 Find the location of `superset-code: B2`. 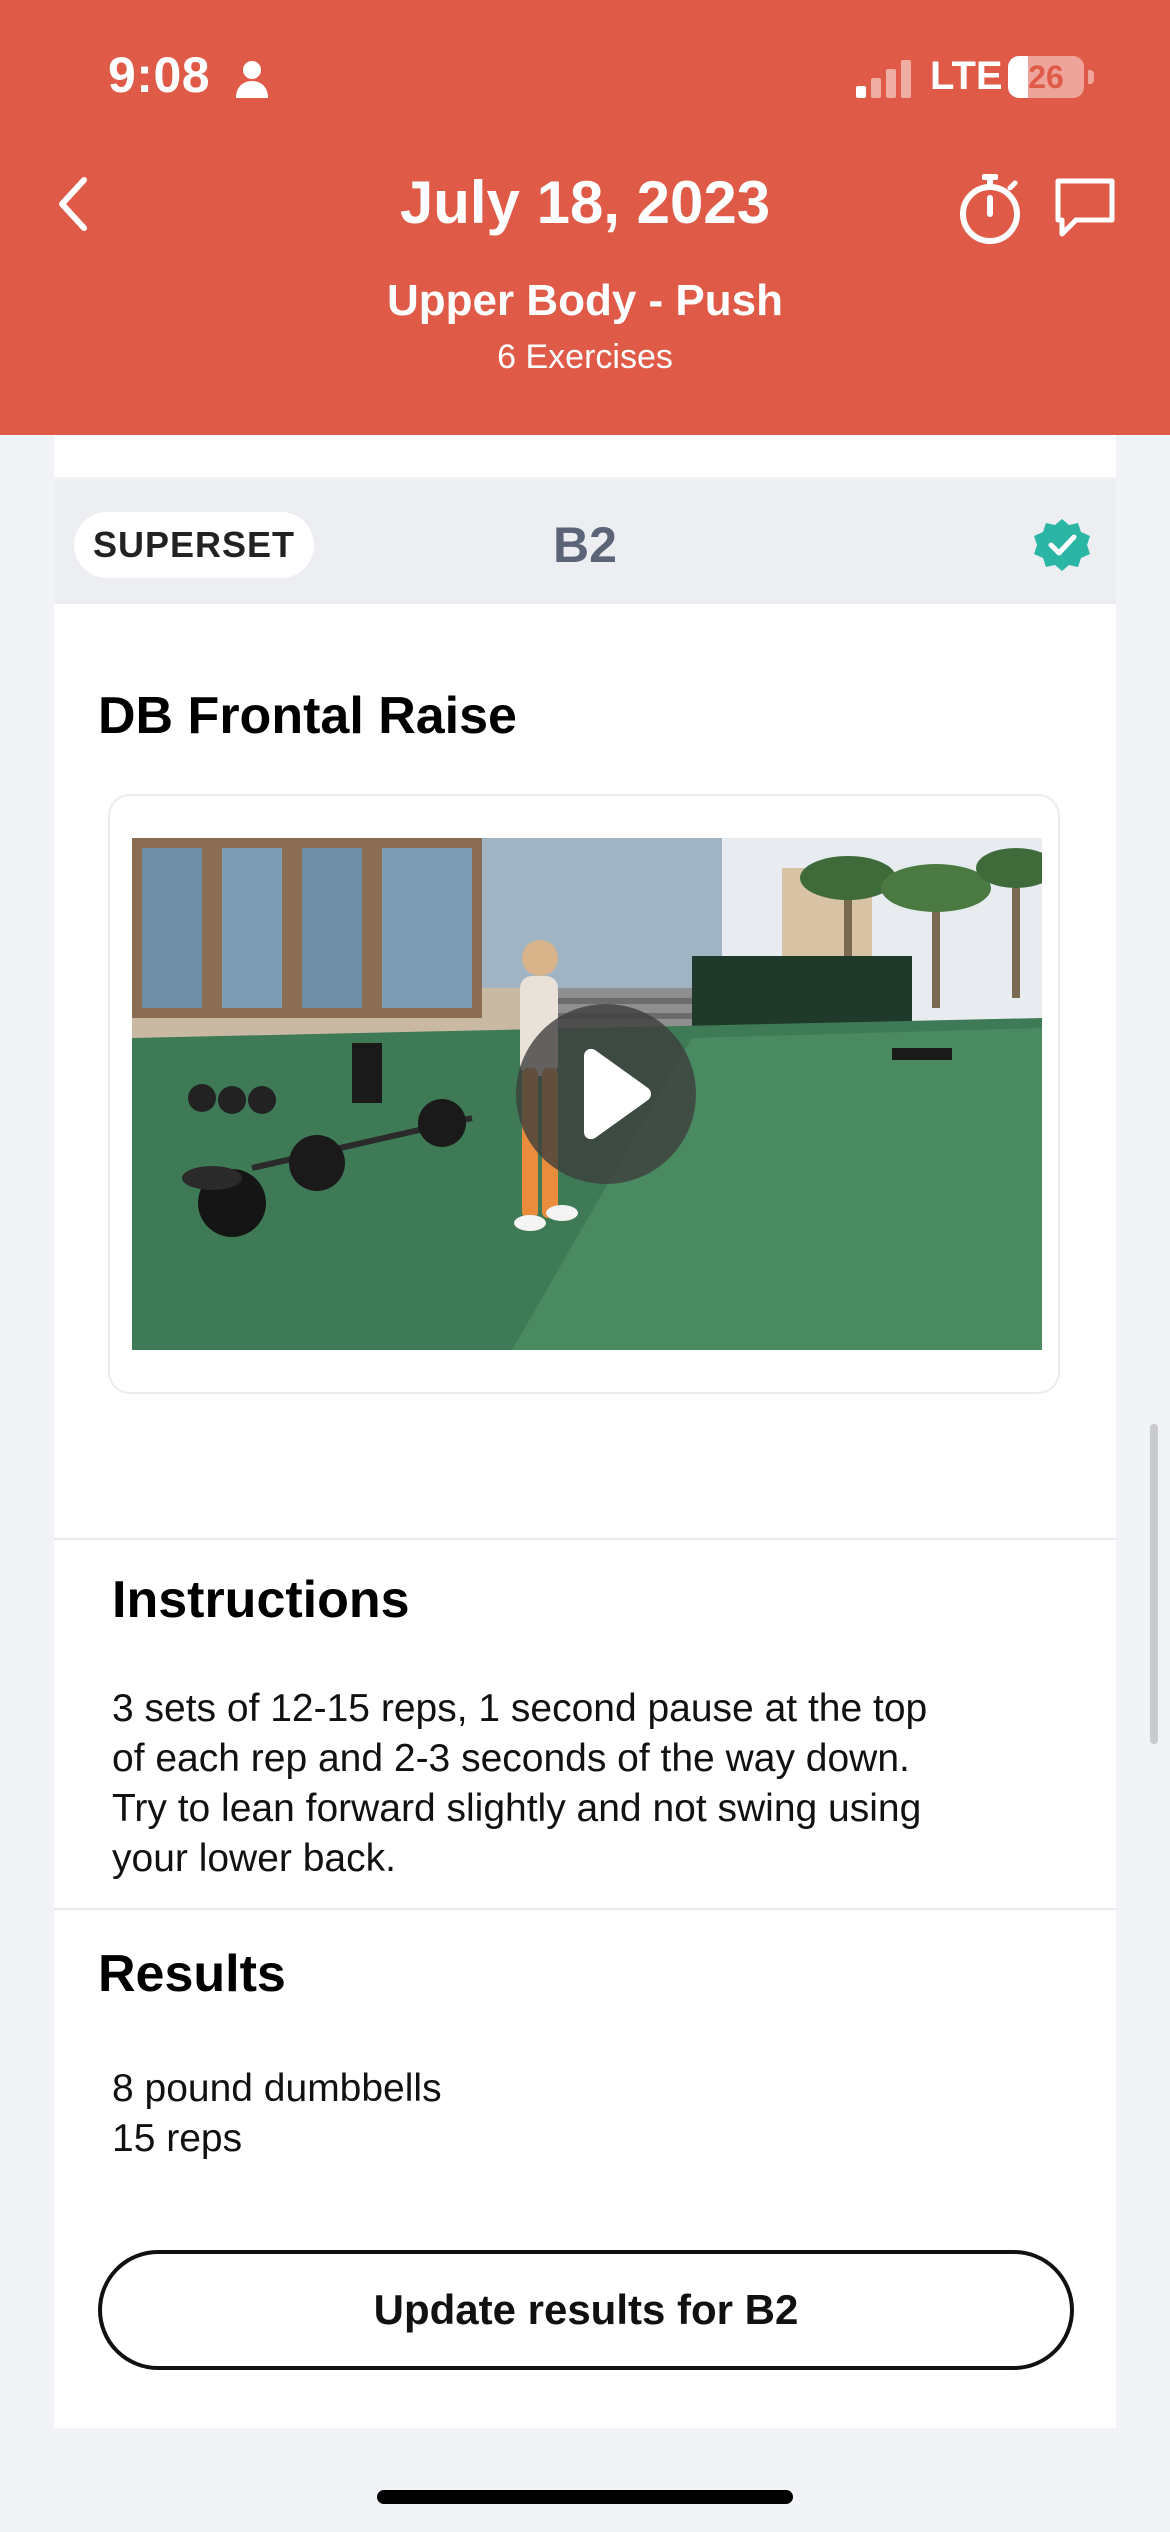

superset-code: B2 is located at coordinates (585, 545).